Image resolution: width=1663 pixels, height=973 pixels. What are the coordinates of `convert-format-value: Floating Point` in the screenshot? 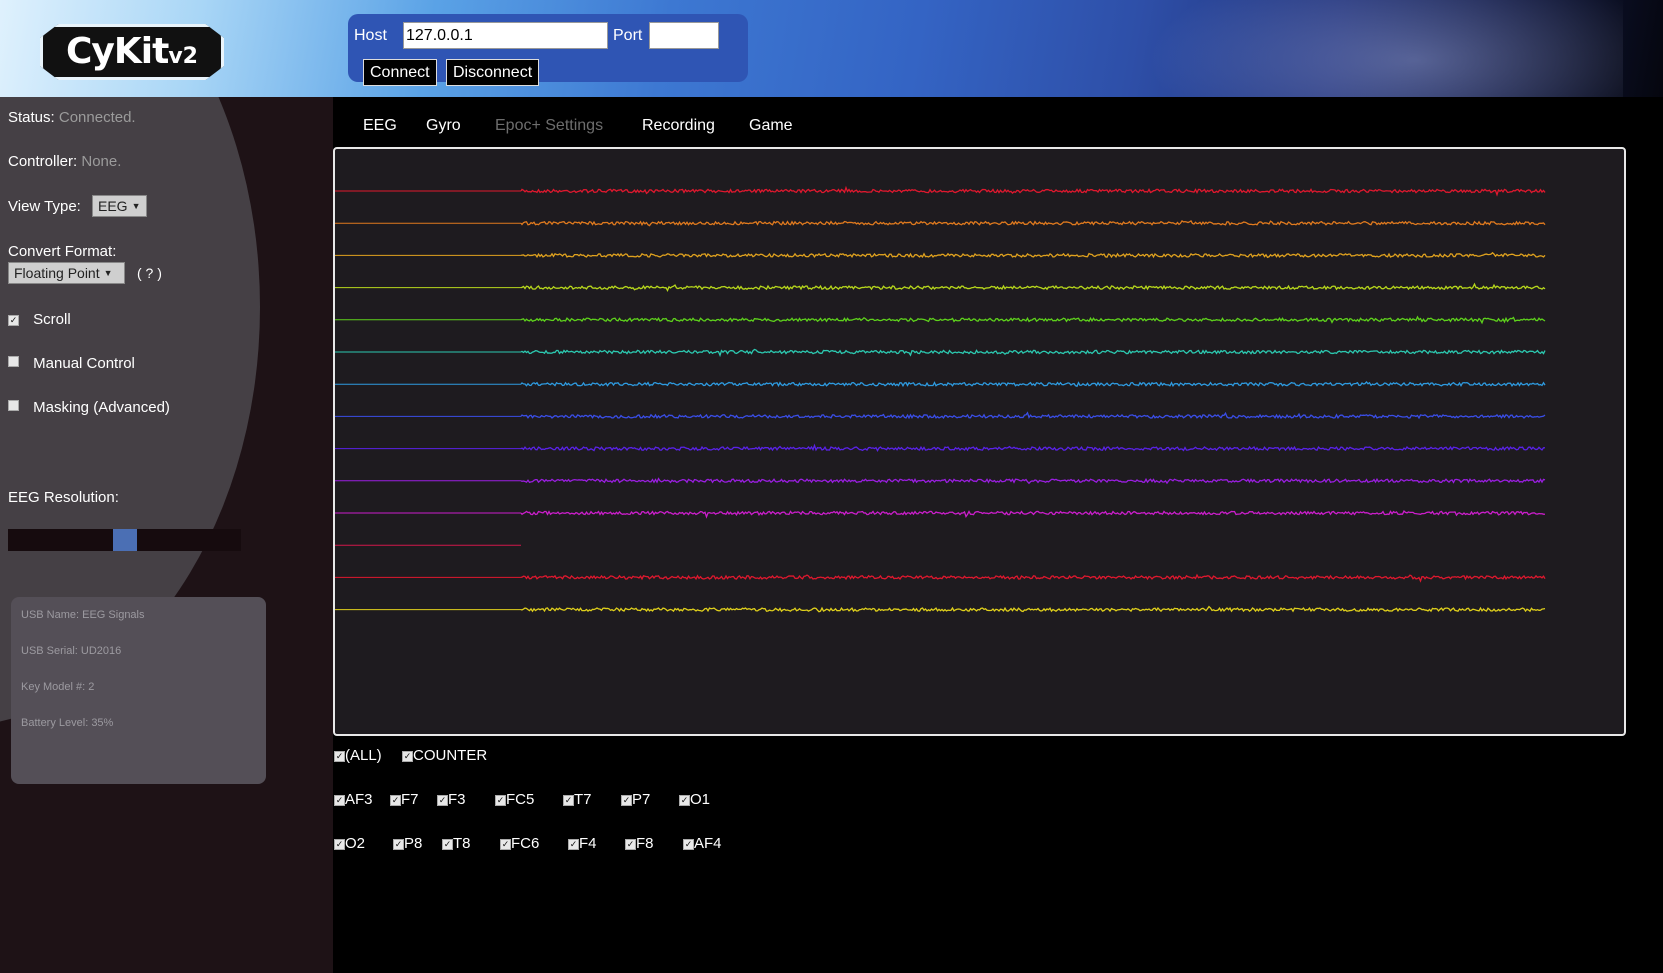 It's located at (57, 273).